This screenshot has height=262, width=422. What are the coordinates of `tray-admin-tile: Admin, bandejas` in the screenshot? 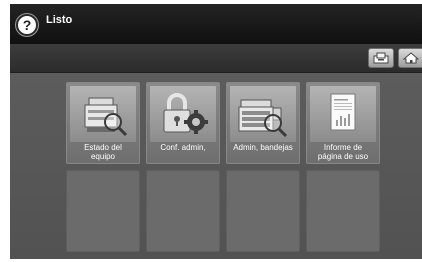 It's located at (263, 123).